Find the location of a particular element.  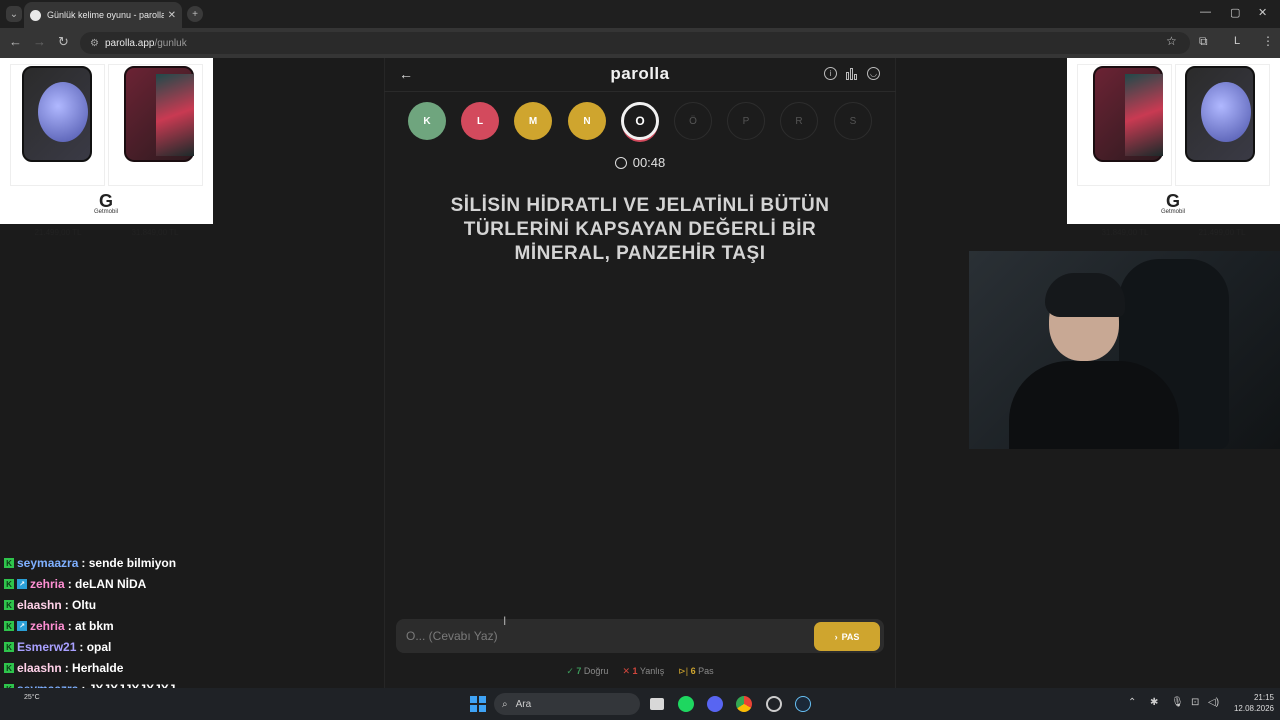

chat-message: K Esmerw21: opal is located at coordinates (57, 647).